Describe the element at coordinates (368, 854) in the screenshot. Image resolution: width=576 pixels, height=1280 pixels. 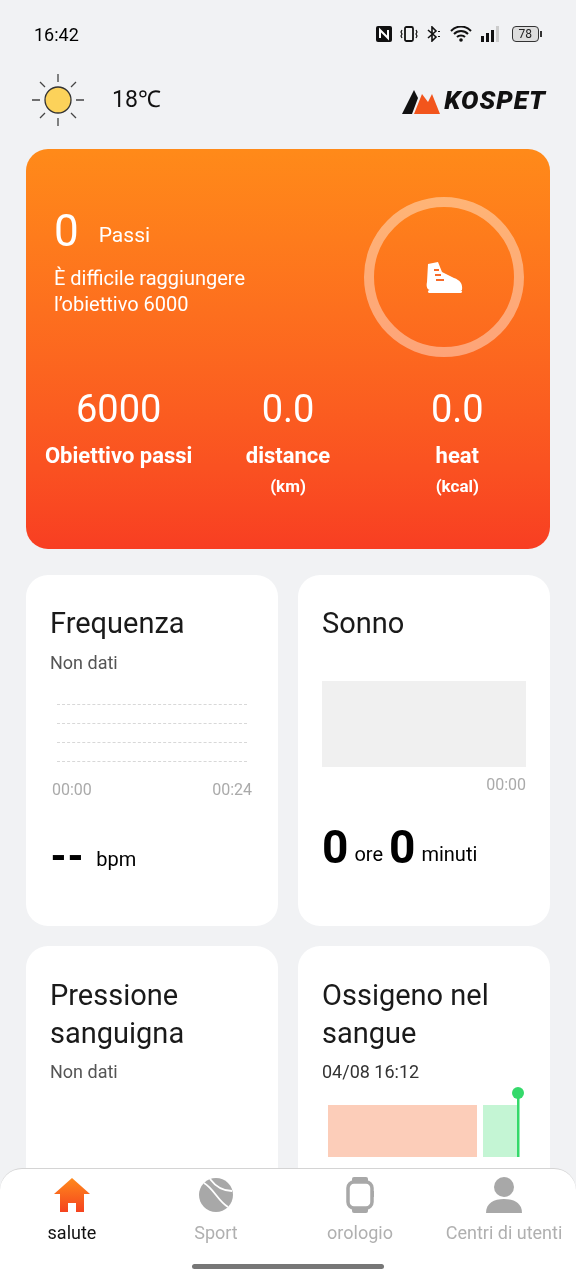
I see `hours-unit: ore` at that location.